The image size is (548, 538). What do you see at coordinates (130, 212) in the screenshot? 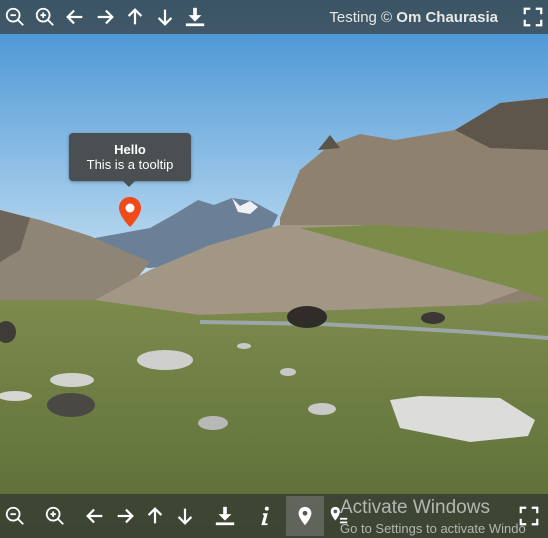
I see `map-pin-icon` at bounding box center [130, 212].